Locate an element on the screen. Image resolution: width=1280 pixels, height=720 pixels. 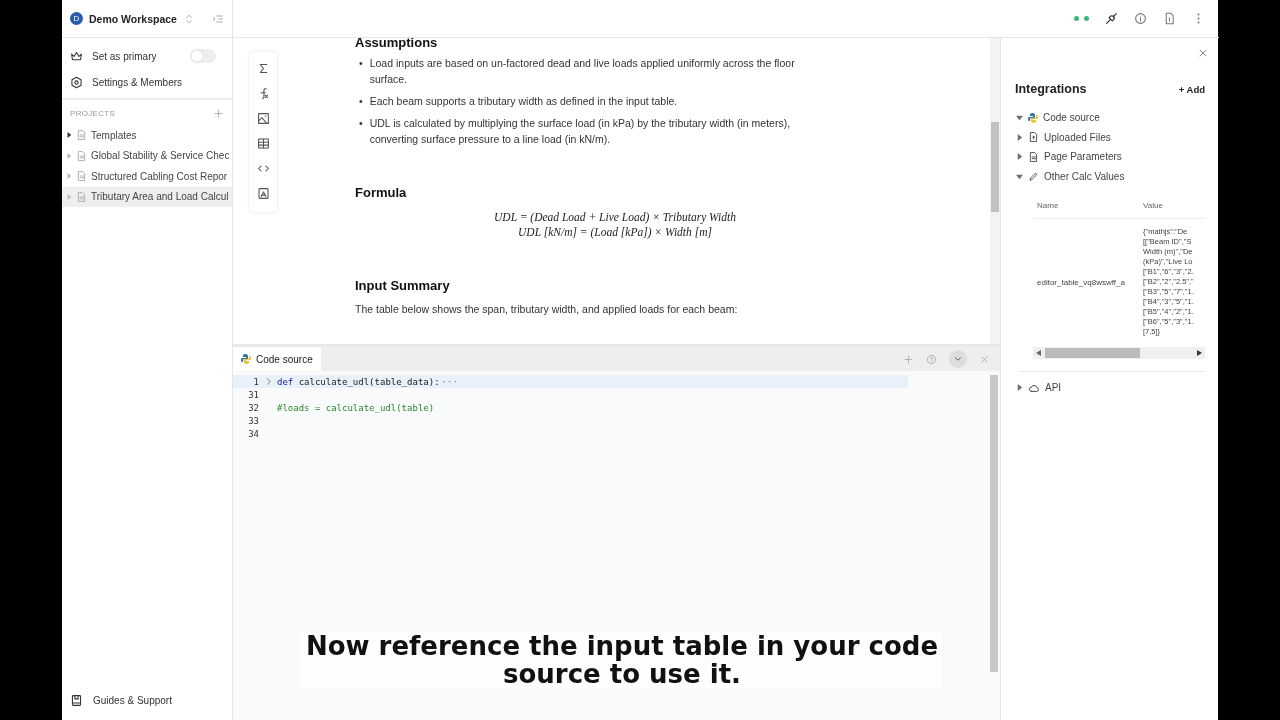
section-heading: PROJECTS is located at coordinates (93, 113).